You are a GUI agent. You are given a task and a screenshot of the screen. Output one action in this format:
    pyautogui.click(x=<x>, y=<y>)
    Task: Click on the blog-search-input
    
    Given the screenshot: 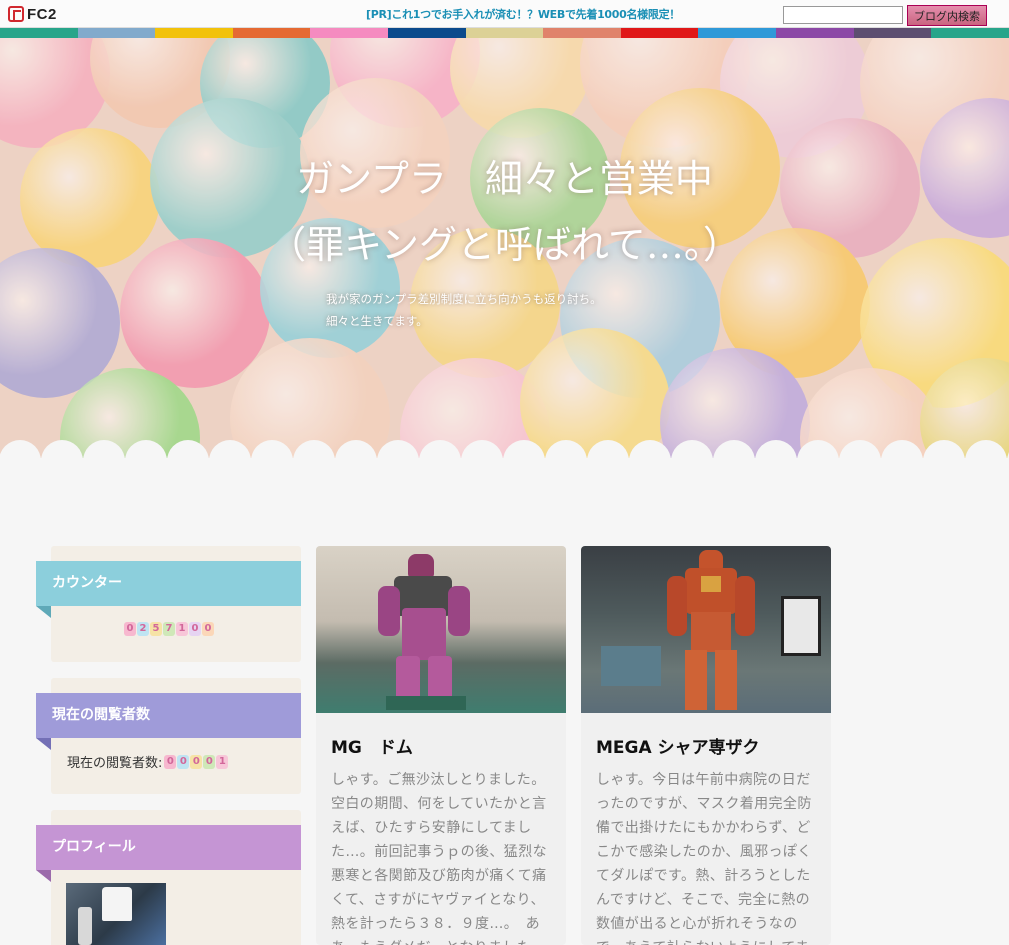 What is the action you would take?
    pyautogui.click(x=843, y=15)
    